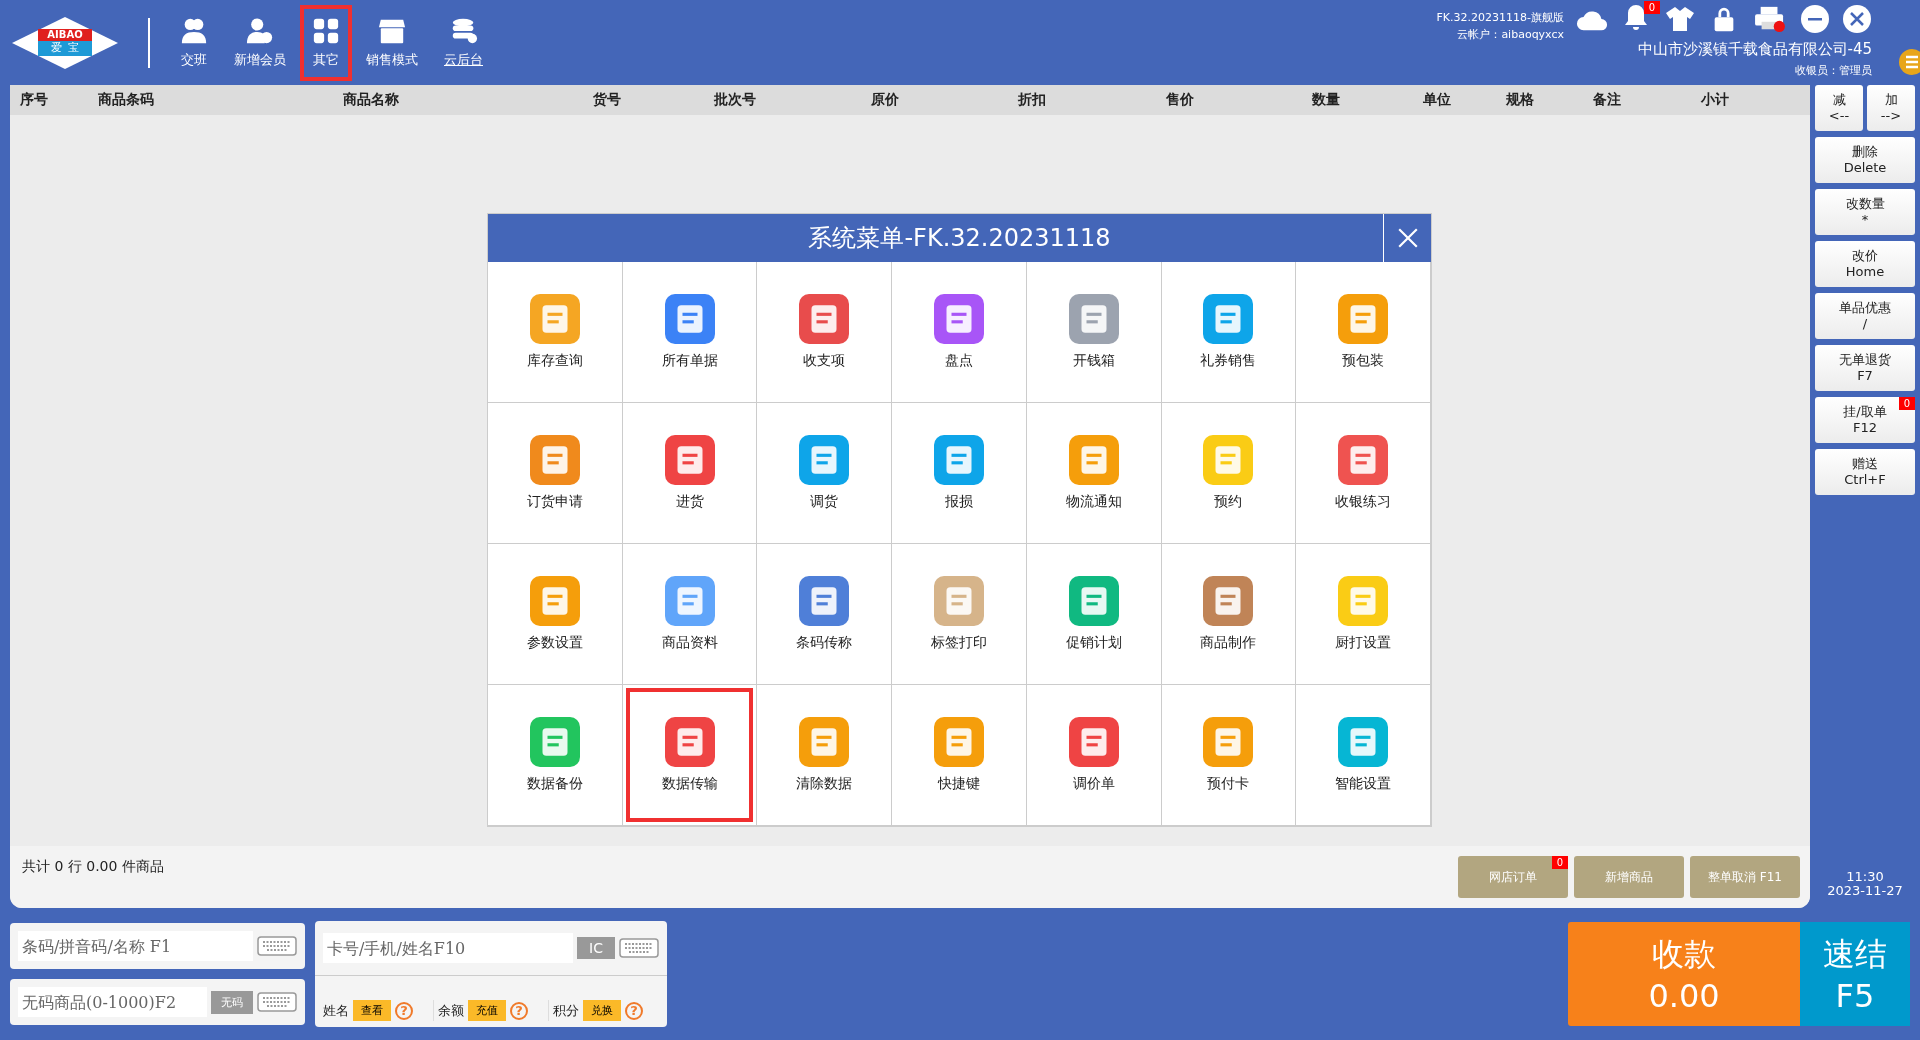 The image size is (1920, 1040). Describe the element at coordinates (65, 34) in the screenshot. I see `logo-text: AIBAO` at that location.